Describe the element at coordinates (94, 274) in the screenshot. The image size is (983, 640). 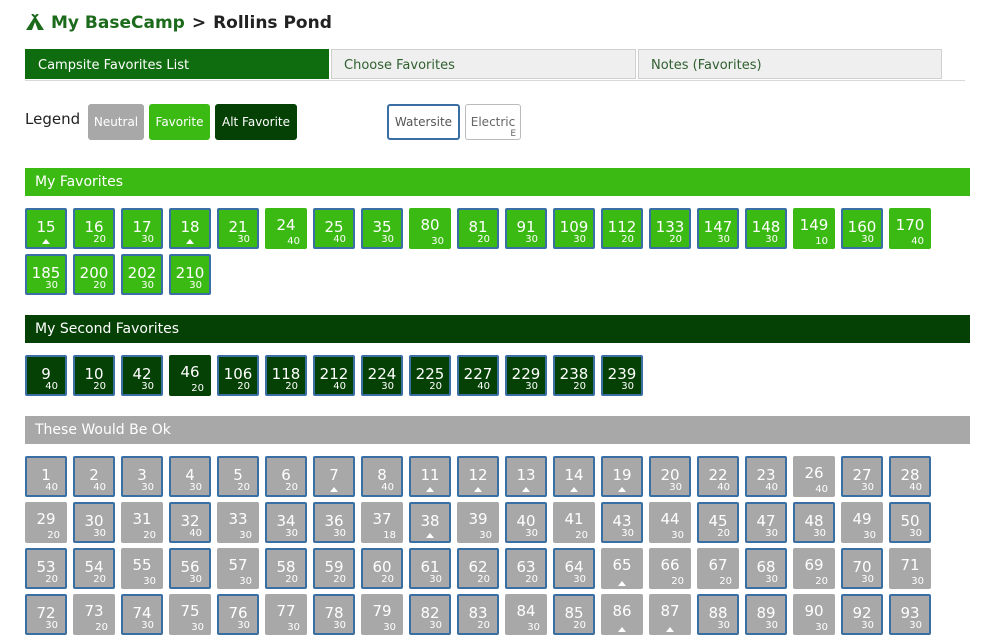
I see `campsite-tile: 200 20` at that location.